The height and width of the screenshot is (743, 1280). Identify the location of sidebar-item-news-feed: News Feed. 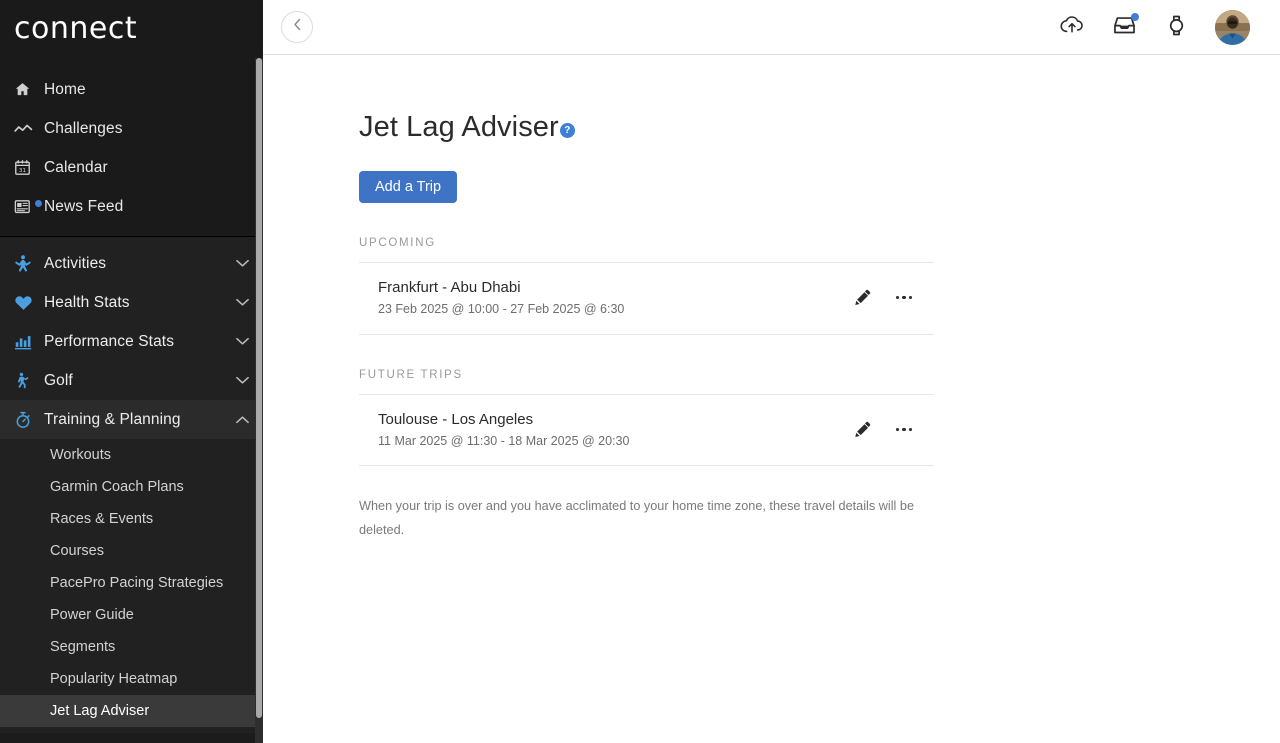
(131, 206).